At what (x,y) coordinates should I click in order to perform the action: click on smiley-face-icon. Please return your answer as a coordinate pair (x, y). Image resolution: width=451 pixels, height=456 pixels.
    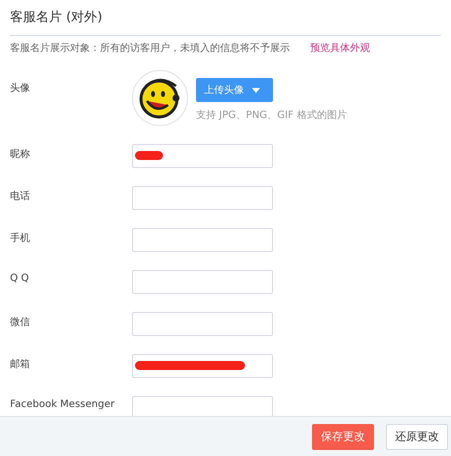
    Looking at the image, I should click on (160, 98).